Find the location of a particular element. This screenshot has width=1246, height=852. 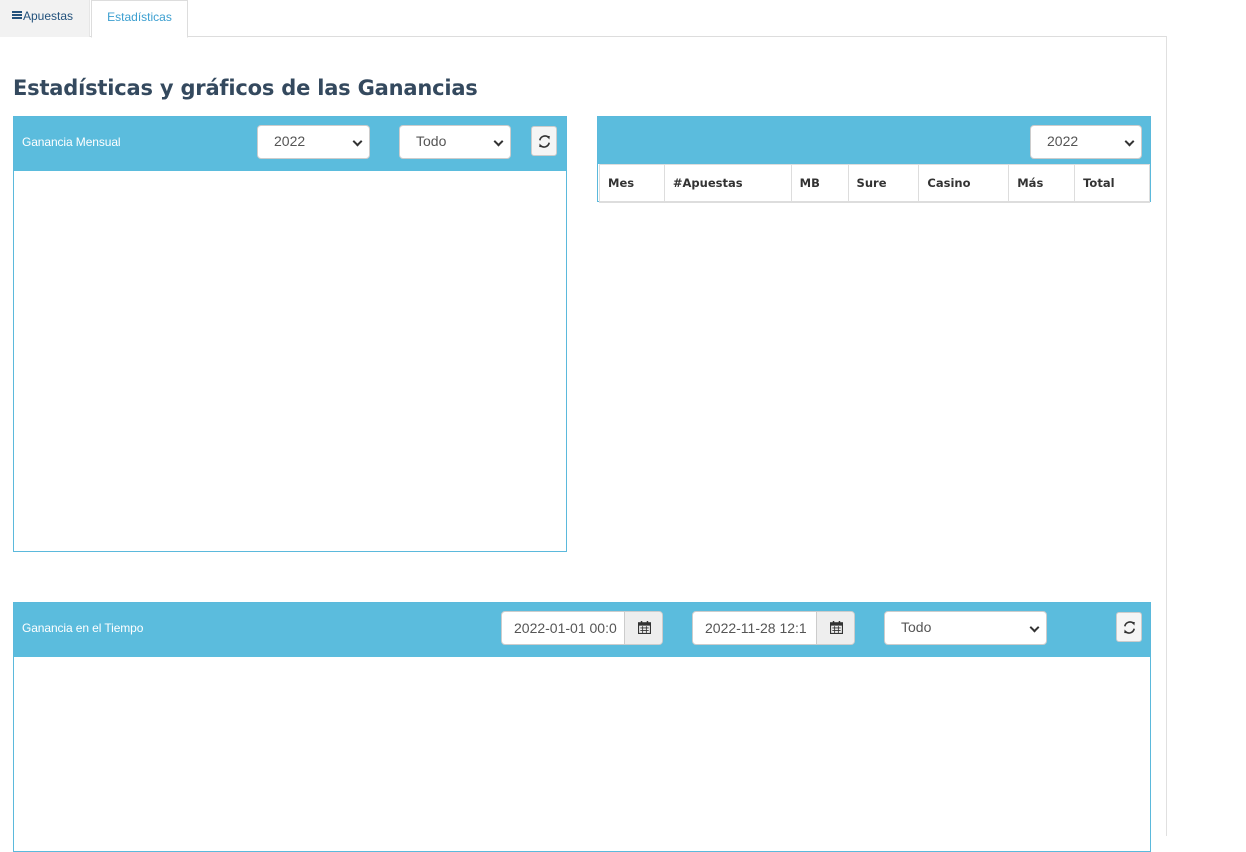

date-to-input: 2022-11-28 12:1 is located at coordinates (754, 628).